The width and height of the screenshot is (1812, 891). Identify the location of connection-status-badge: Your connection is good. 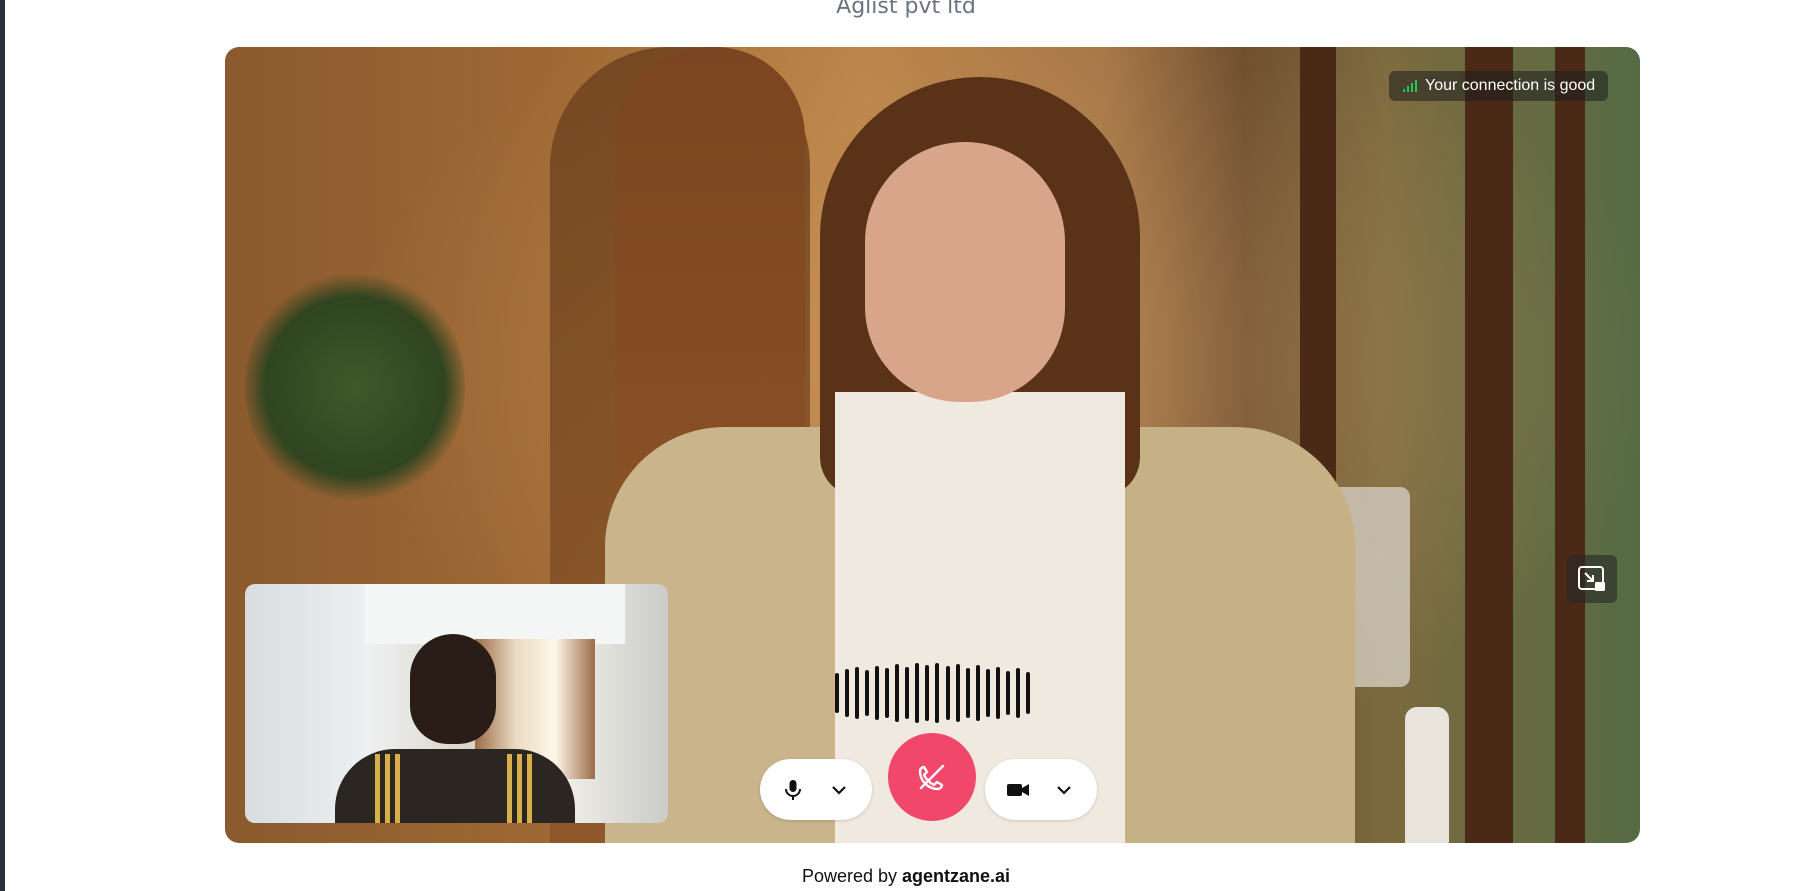
(1499, 86).